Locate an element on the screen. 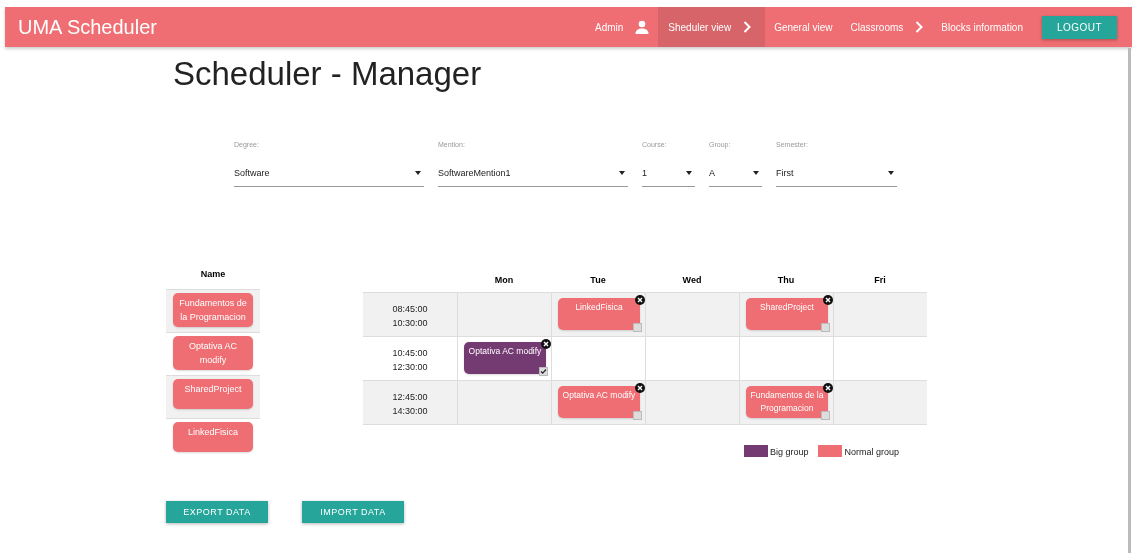 This screenshot has height=553, width=1132. subject-chip: Fundamentos de la Programacion is located at coordinates (213, 310).